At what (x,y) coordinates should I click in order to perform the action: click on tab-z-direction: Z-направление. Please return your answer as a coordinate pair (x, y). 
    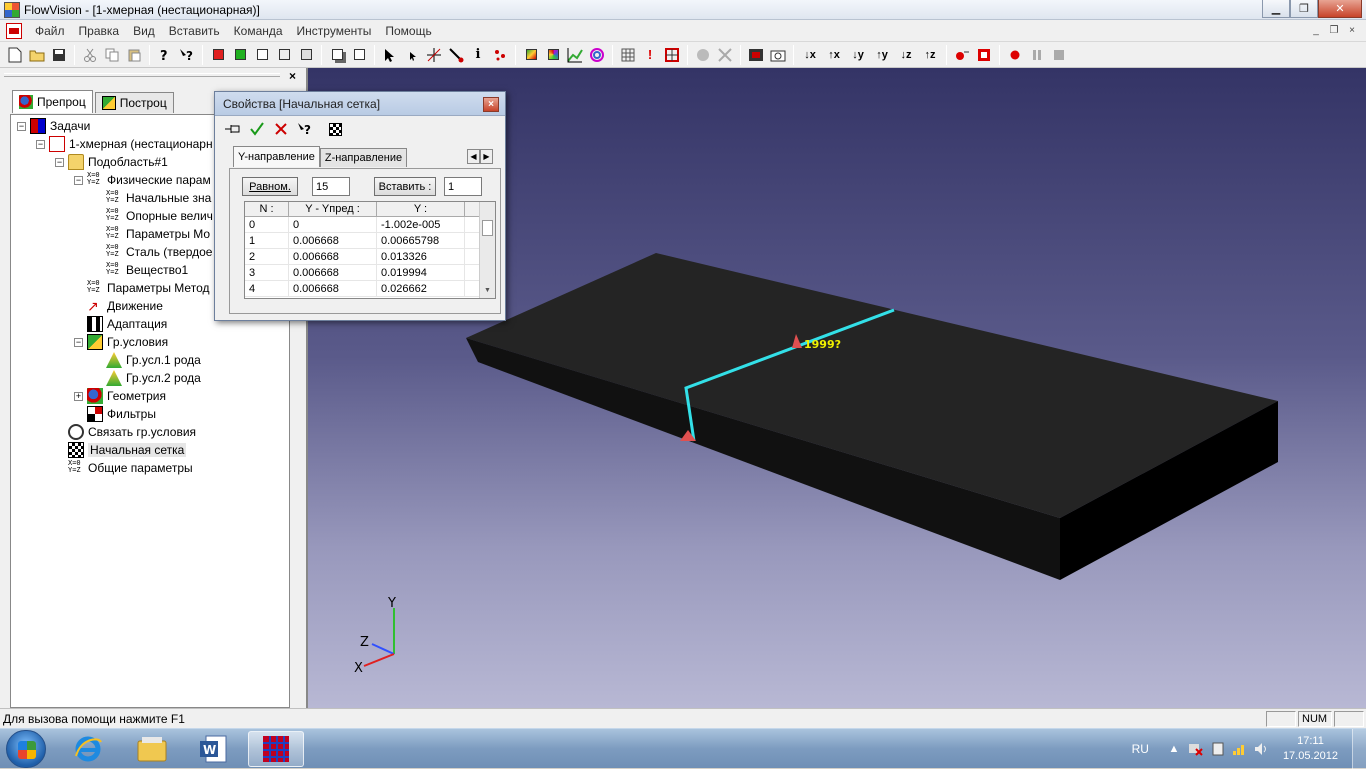
    Looking at the image, I should click on (363, 157).